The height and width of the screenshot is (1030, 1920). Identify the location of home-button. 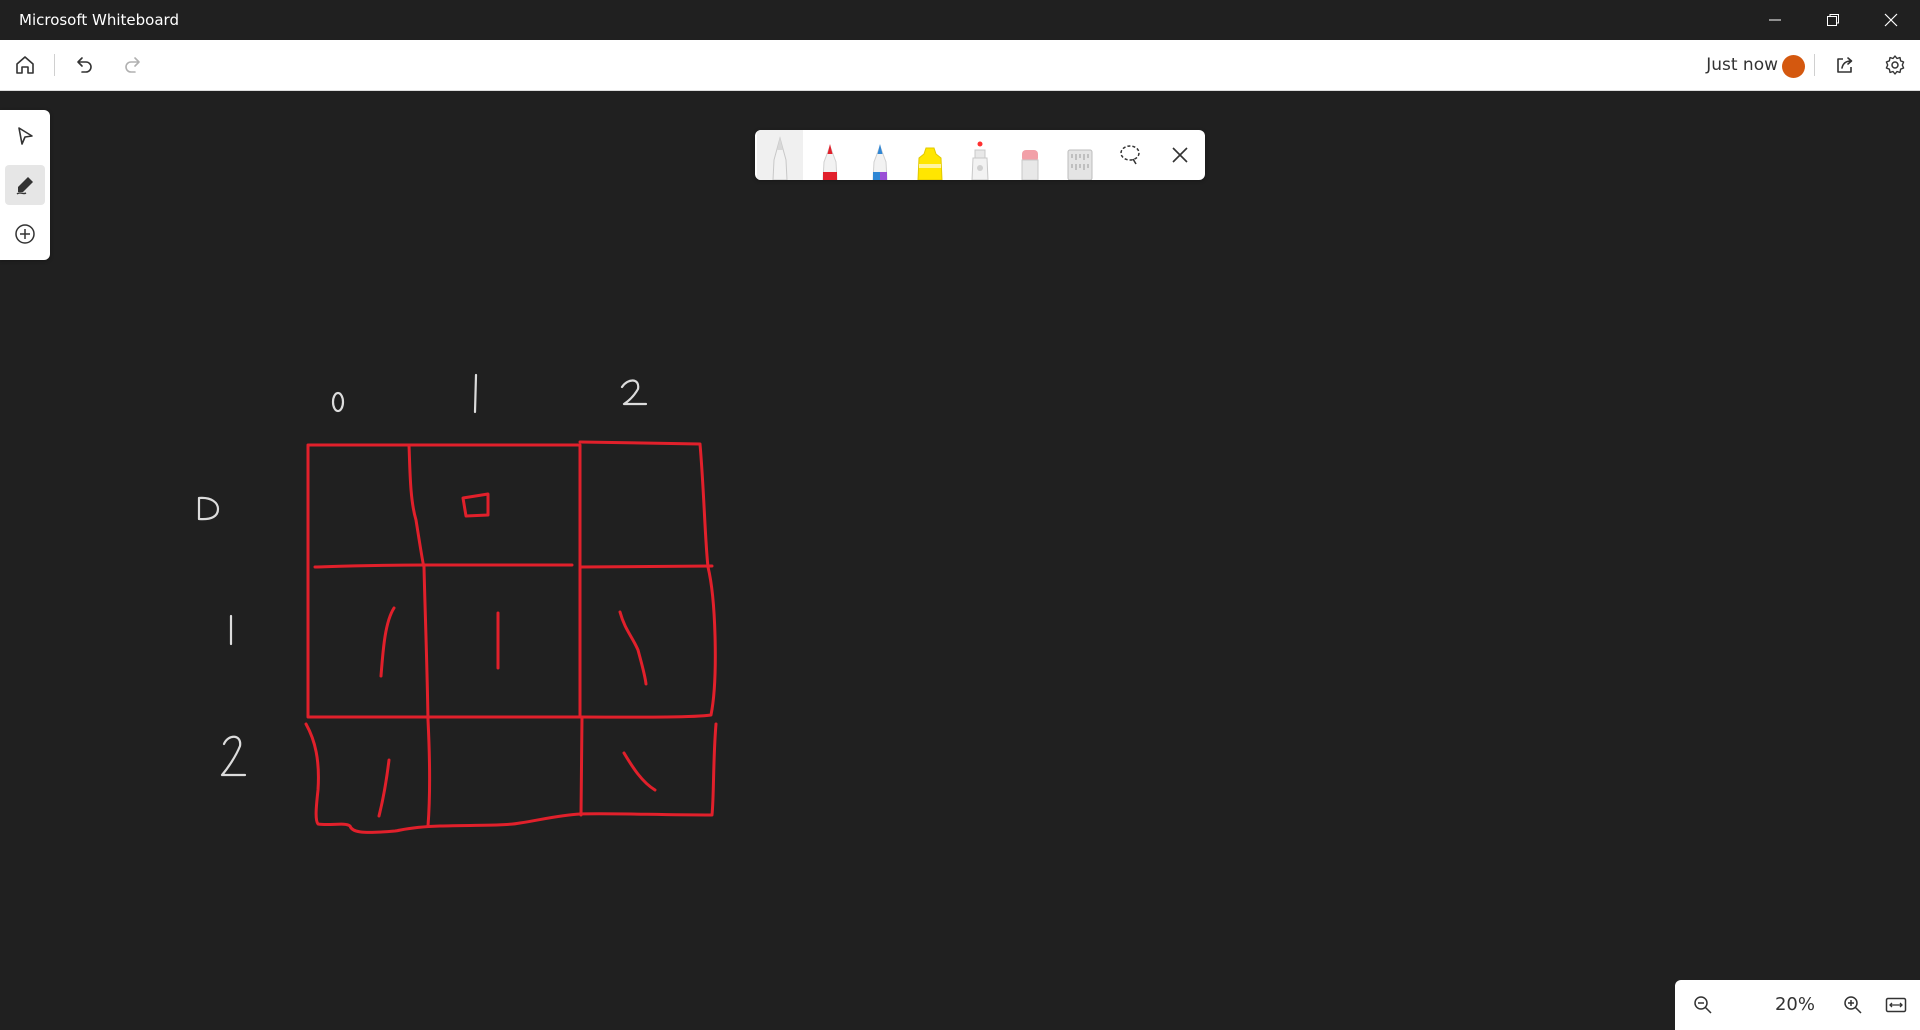
(25, 65).